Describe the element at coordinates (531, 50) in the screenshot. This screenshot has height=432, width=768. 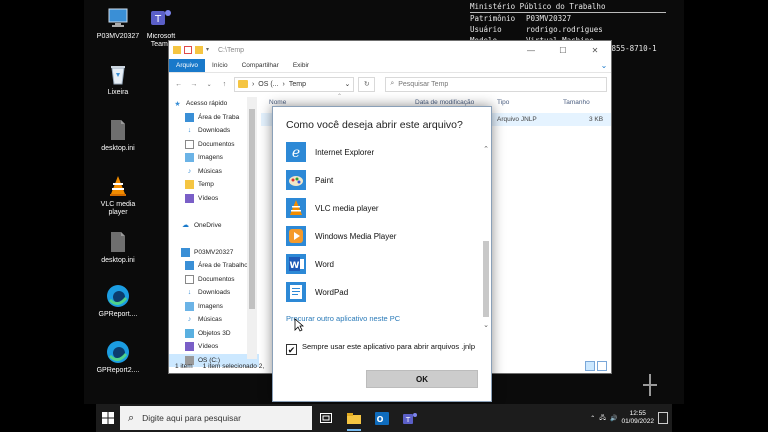
I see `minimize-button: —` at that location.